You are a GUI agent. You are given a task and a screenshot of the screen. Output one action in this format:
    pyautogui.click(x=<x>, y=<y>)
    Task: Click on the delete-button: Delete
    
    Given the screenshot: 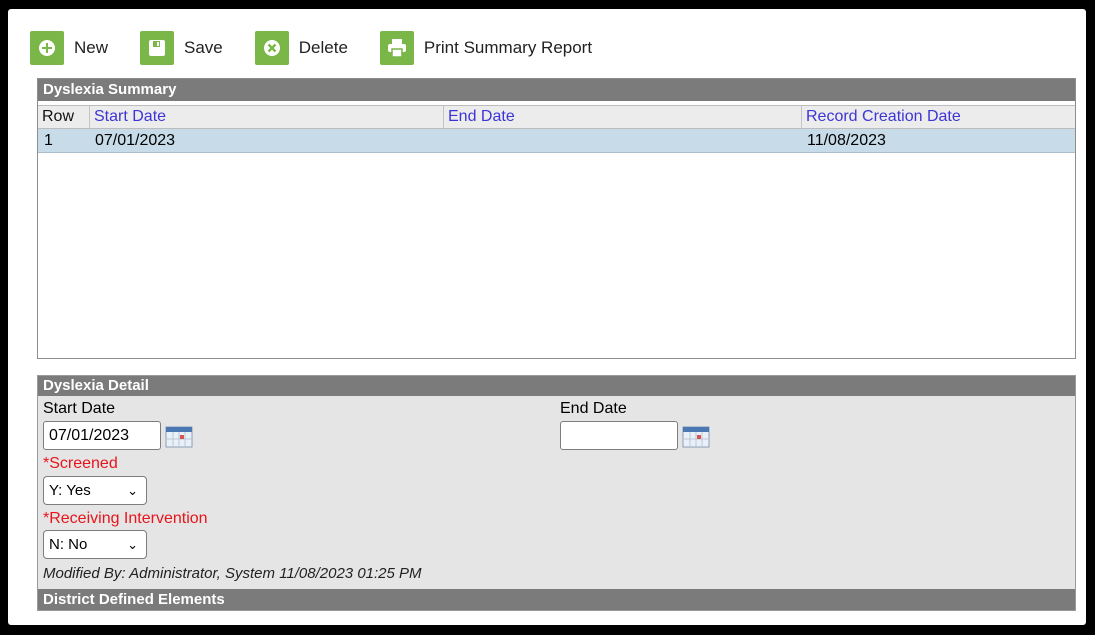 What is the action you would take?
    pyautogui.click(x=301, y=48)
    